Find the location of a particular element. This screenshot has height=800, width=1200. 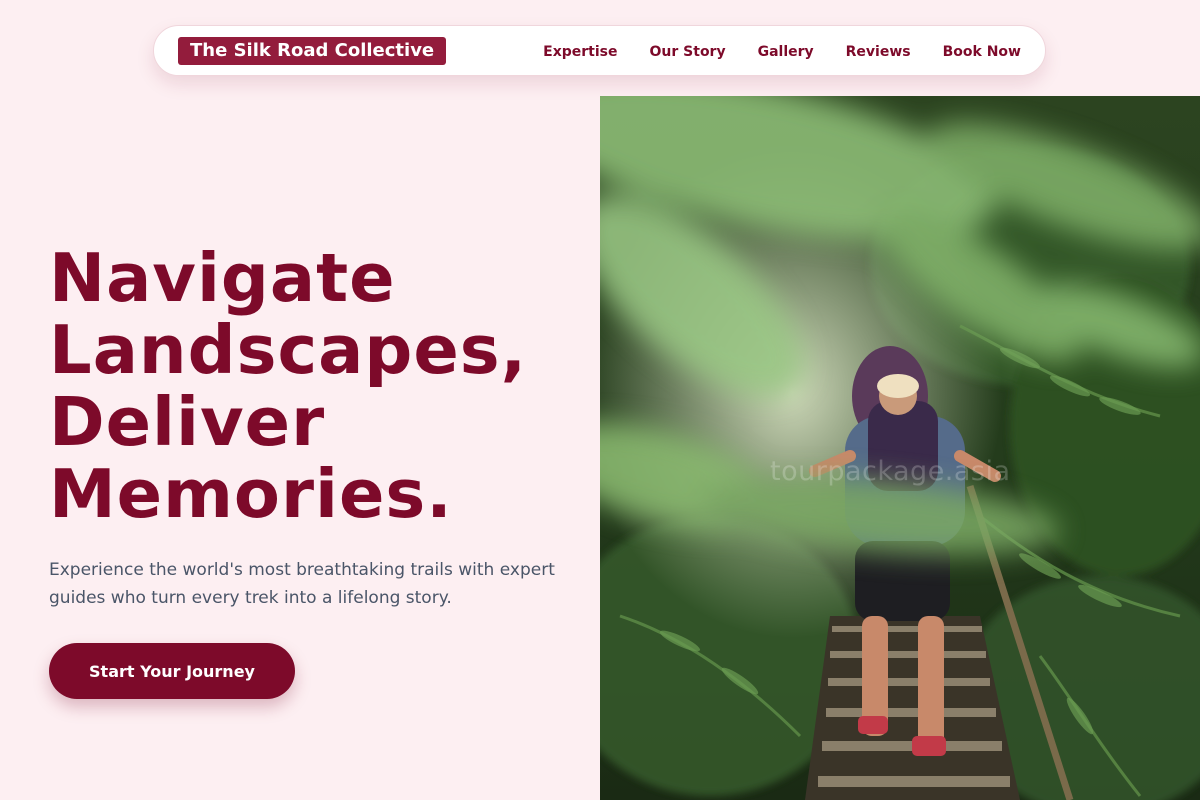

hero-title-line: Landscapes, is located at coordinates (288, 350).